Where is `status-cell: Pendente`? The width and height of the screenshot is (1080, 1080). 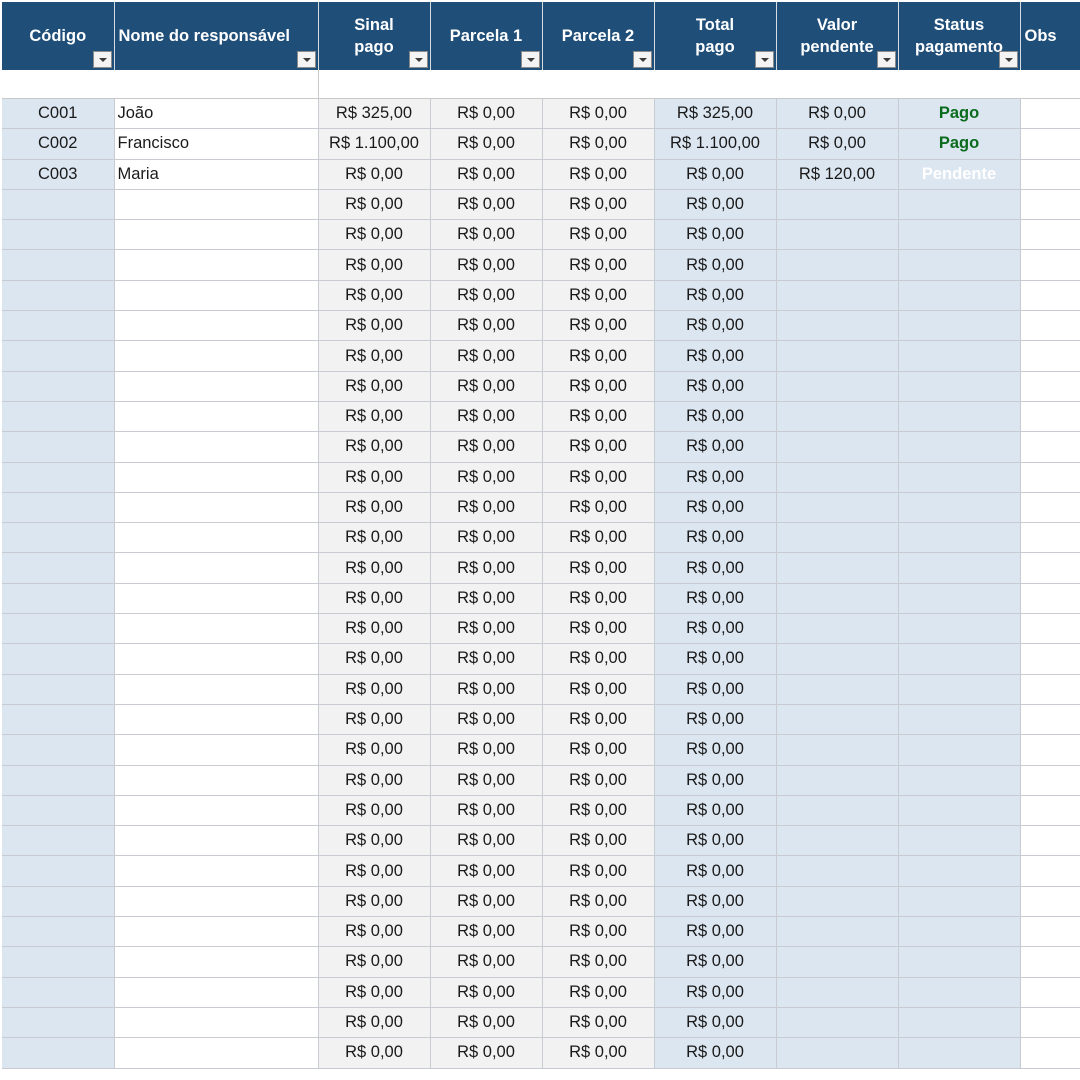
status-cell: Pendente is located at coordinates (959, 174).